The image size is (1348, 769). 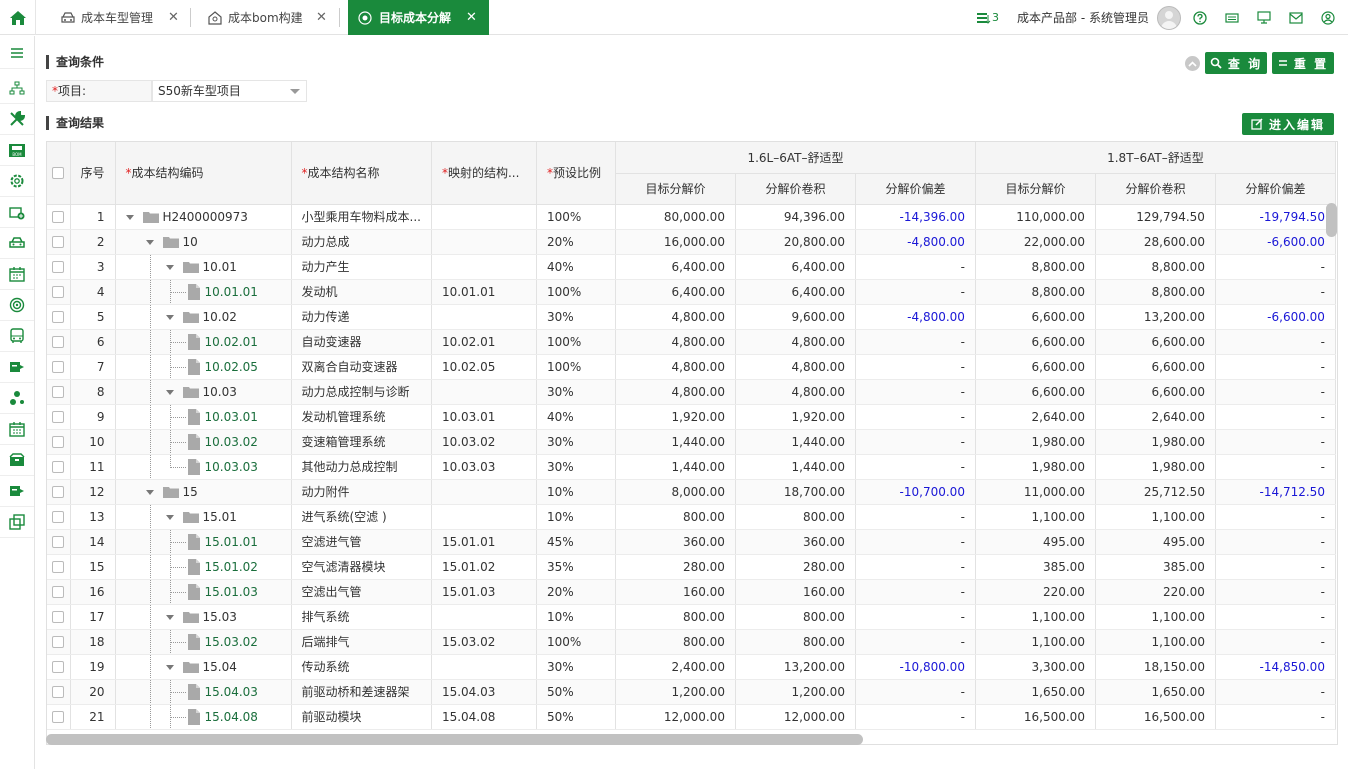 What do you see at coordinates (1331, 220) in the screenshot?
I see `vertical-scrollbar` at bounding box center [1331, 220].